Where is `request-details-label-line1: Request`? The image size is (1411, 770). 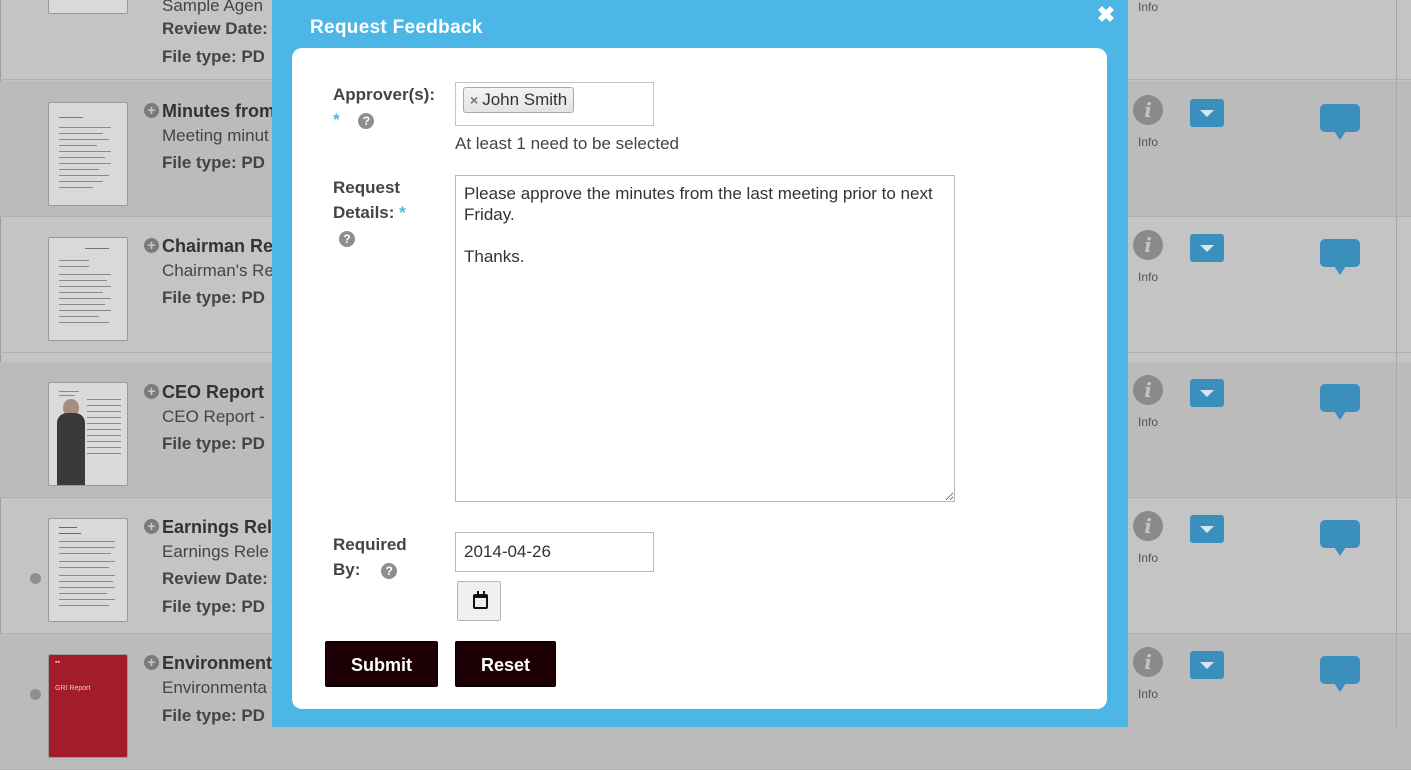
request-details-label-line1: Request is located at coordinates (367, 187).